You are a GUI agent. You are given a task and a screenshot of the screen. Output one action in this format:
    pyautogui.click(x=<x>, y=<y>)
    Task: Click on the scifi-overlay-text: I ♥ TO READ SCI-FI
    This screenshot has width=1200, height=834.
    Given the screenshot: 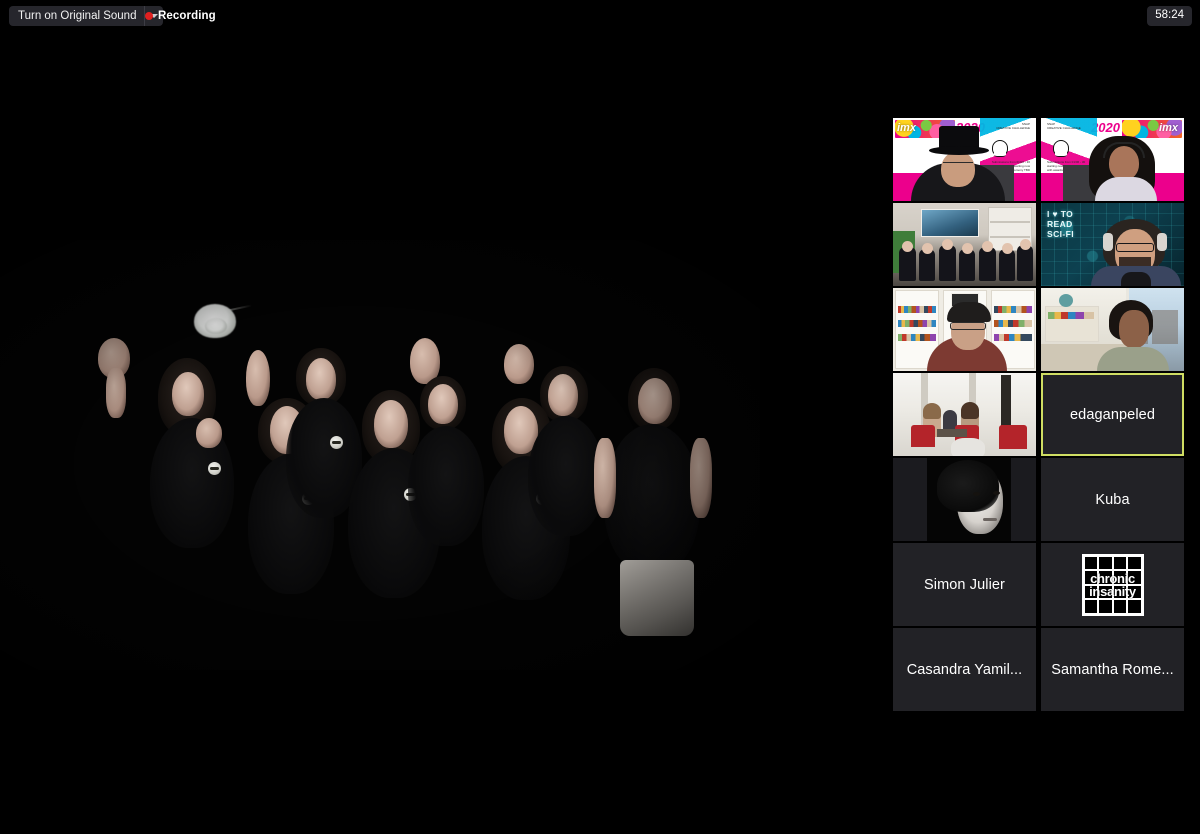 What is the action you would take?
    pyautogui.click(x=1060, y=224)
    